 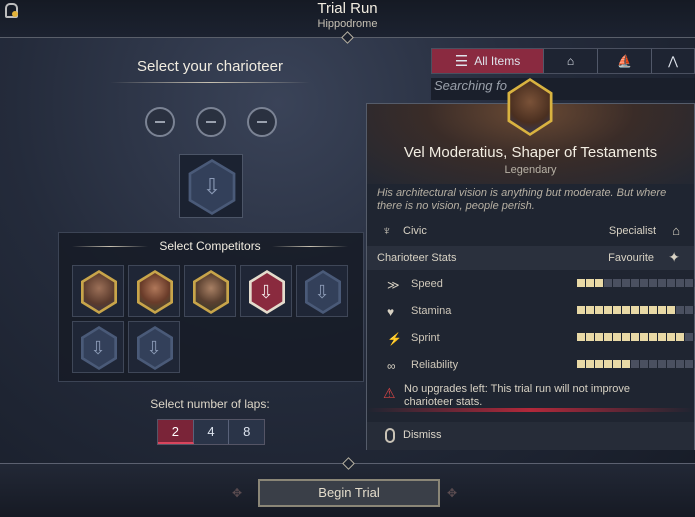 What do you see at coordinates (247, 432) in the screenshot?
I see `laps-option-8: 8` at bounding box center [247, 432].